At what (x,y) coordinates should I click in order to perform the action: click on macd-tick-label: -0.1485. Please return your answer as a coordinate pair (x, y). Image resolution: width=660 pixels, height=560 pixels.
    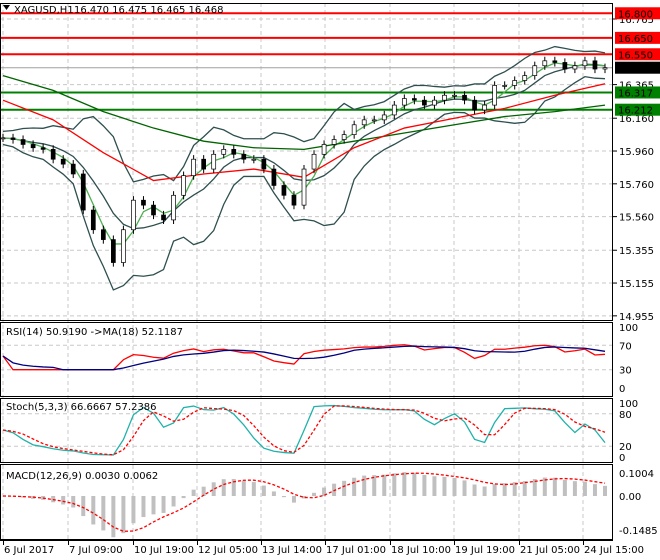
    Looking at the image, I should click on (638, 531).